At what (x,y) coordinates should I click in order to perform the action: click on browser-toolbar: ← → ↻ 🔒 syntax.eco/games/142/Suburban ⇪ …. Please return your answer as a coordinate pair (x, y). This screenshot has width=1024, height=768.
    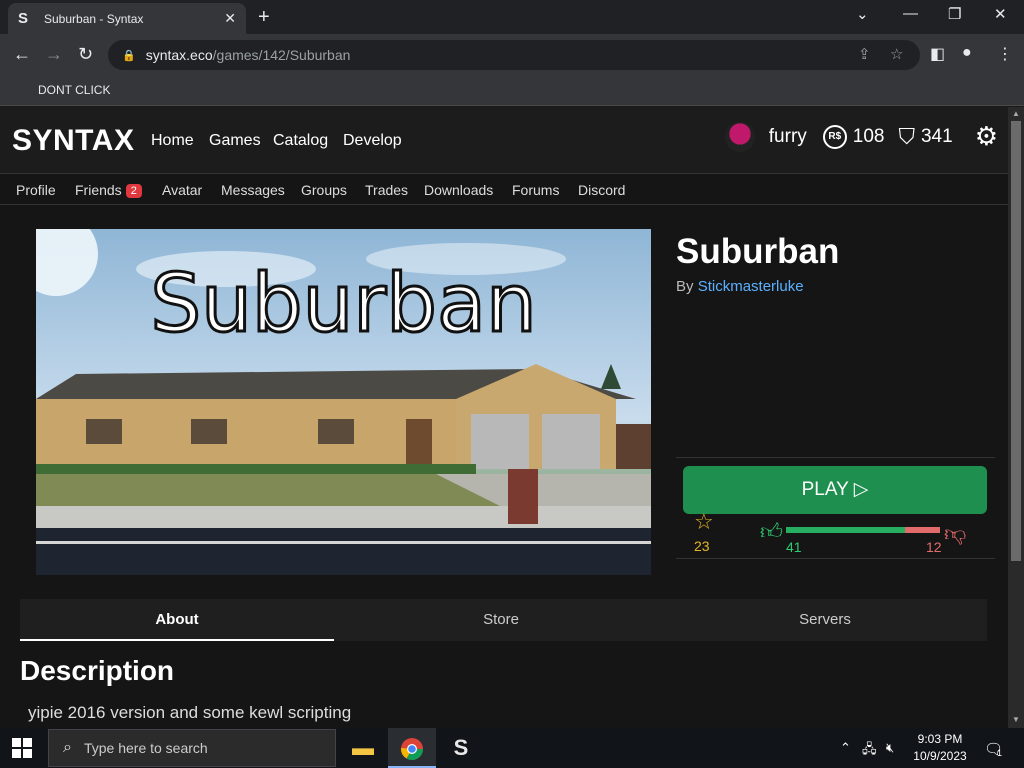
    Looking at the image, I should click on (512, 55).